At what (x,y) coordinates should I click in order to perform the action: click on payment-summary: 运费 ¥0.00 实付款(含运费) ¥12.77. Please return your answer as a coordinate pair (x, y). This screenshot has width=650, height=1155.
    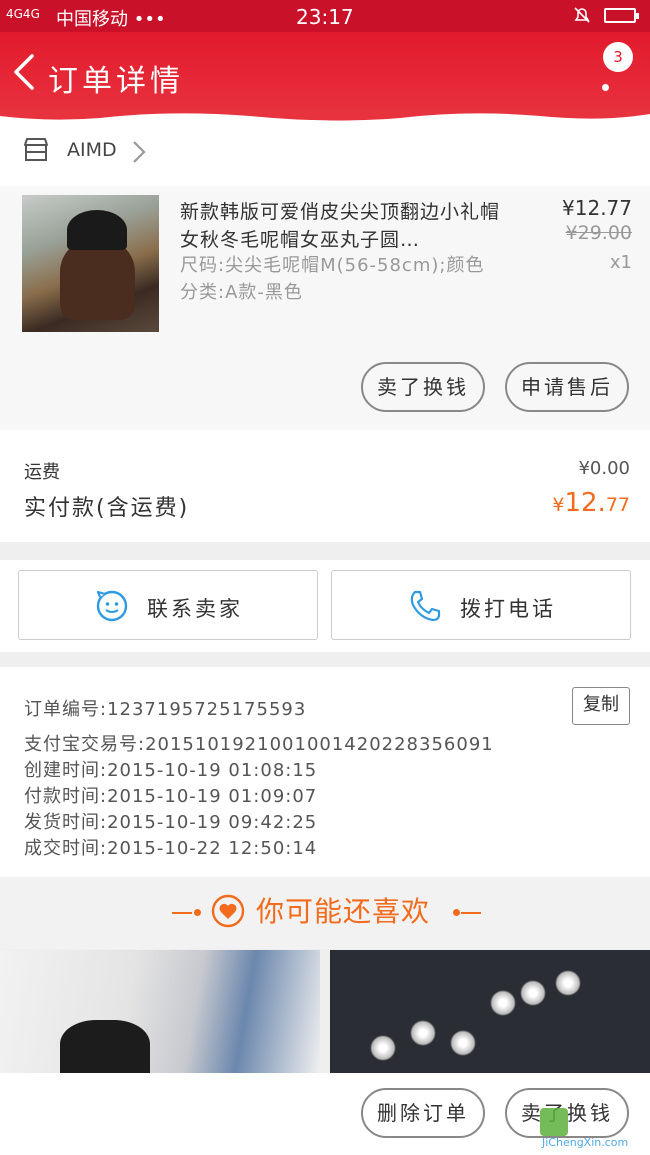
    Looking at the image, I should click on (325, 486).